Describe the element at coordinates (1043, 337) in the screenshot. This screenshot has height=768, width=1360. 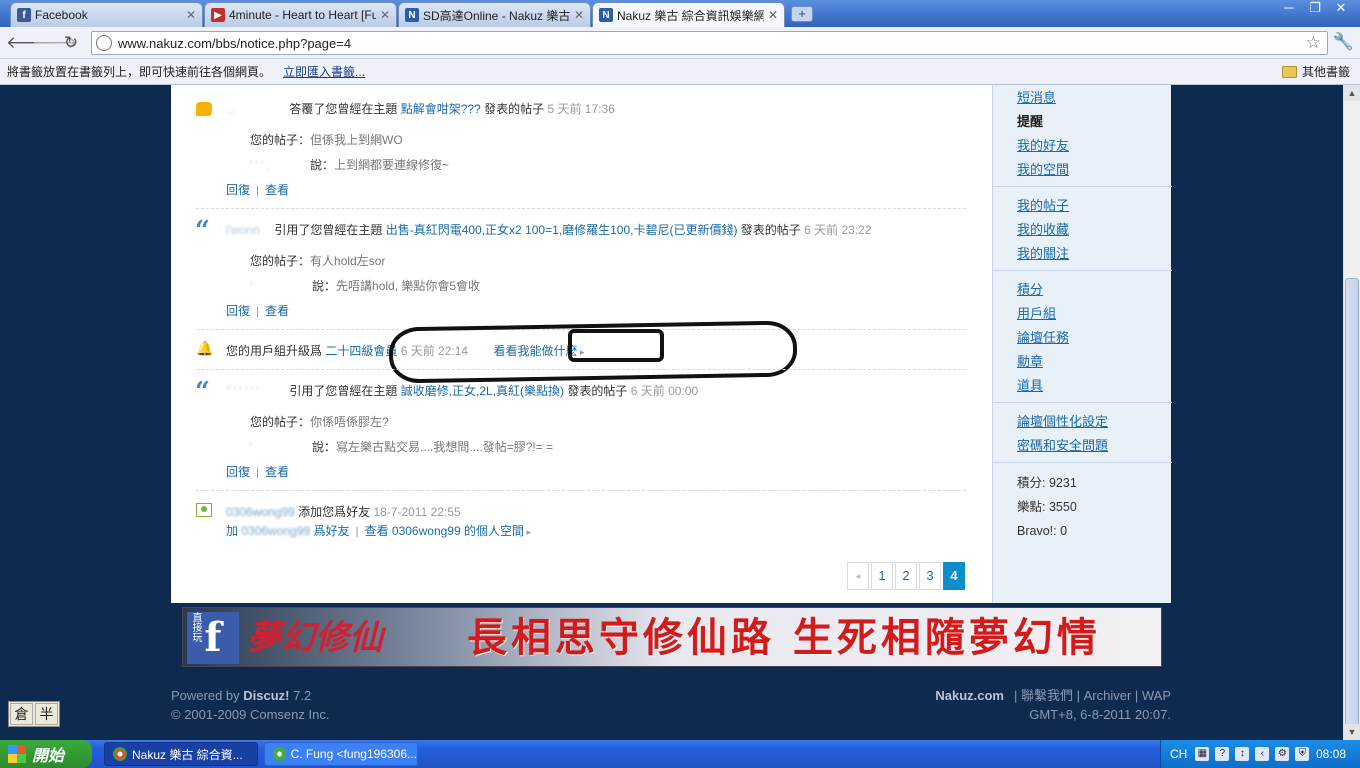
I see `sidebar-item-tasks: 論壇任務` at that location.